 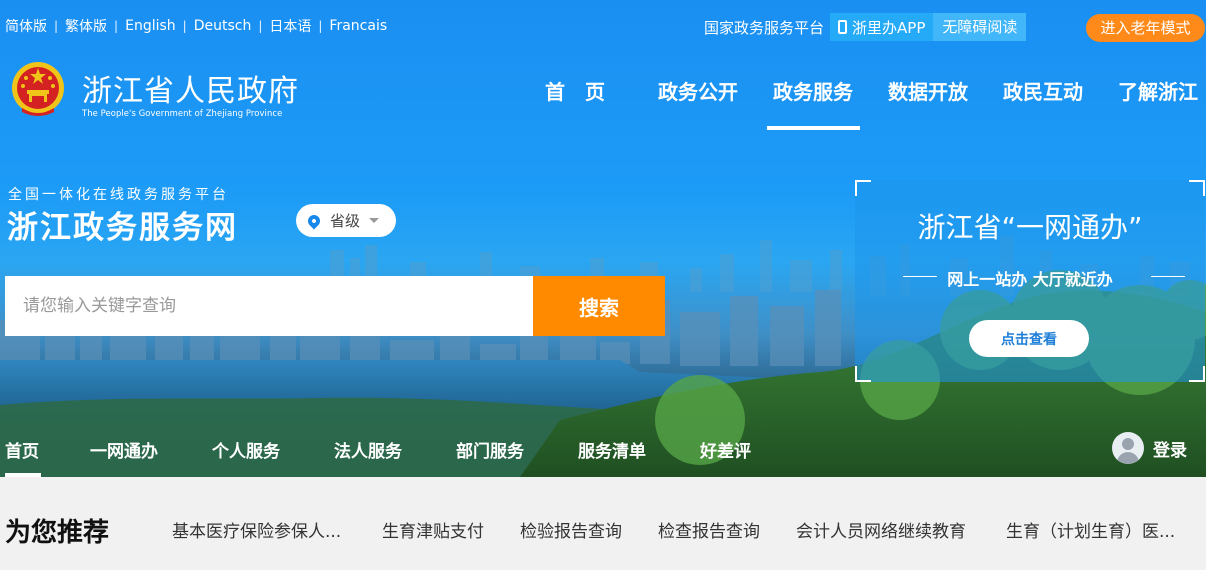 I want to click on nav-interaction: 政民互动, so click(x=1043, y=90).